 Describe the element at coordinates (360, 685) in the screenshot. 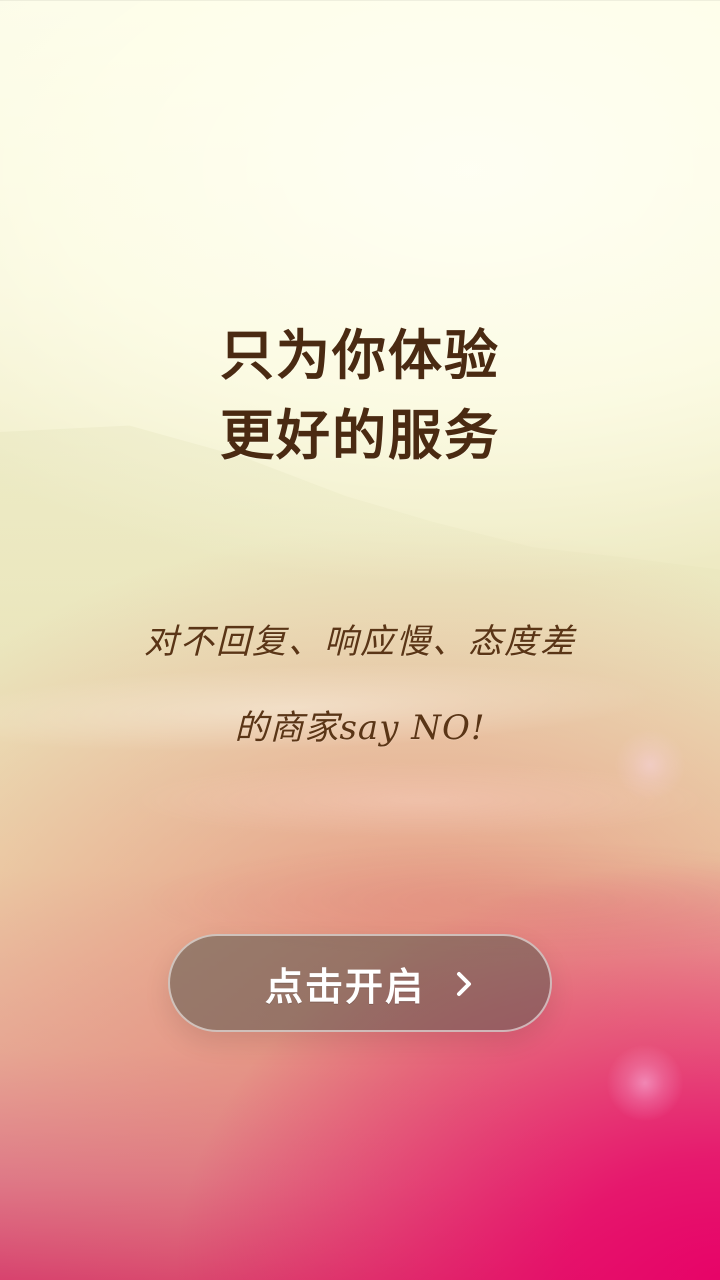

I see `subtext: 对不回复、响应慢、态度差 的商家say NO!` at that location.